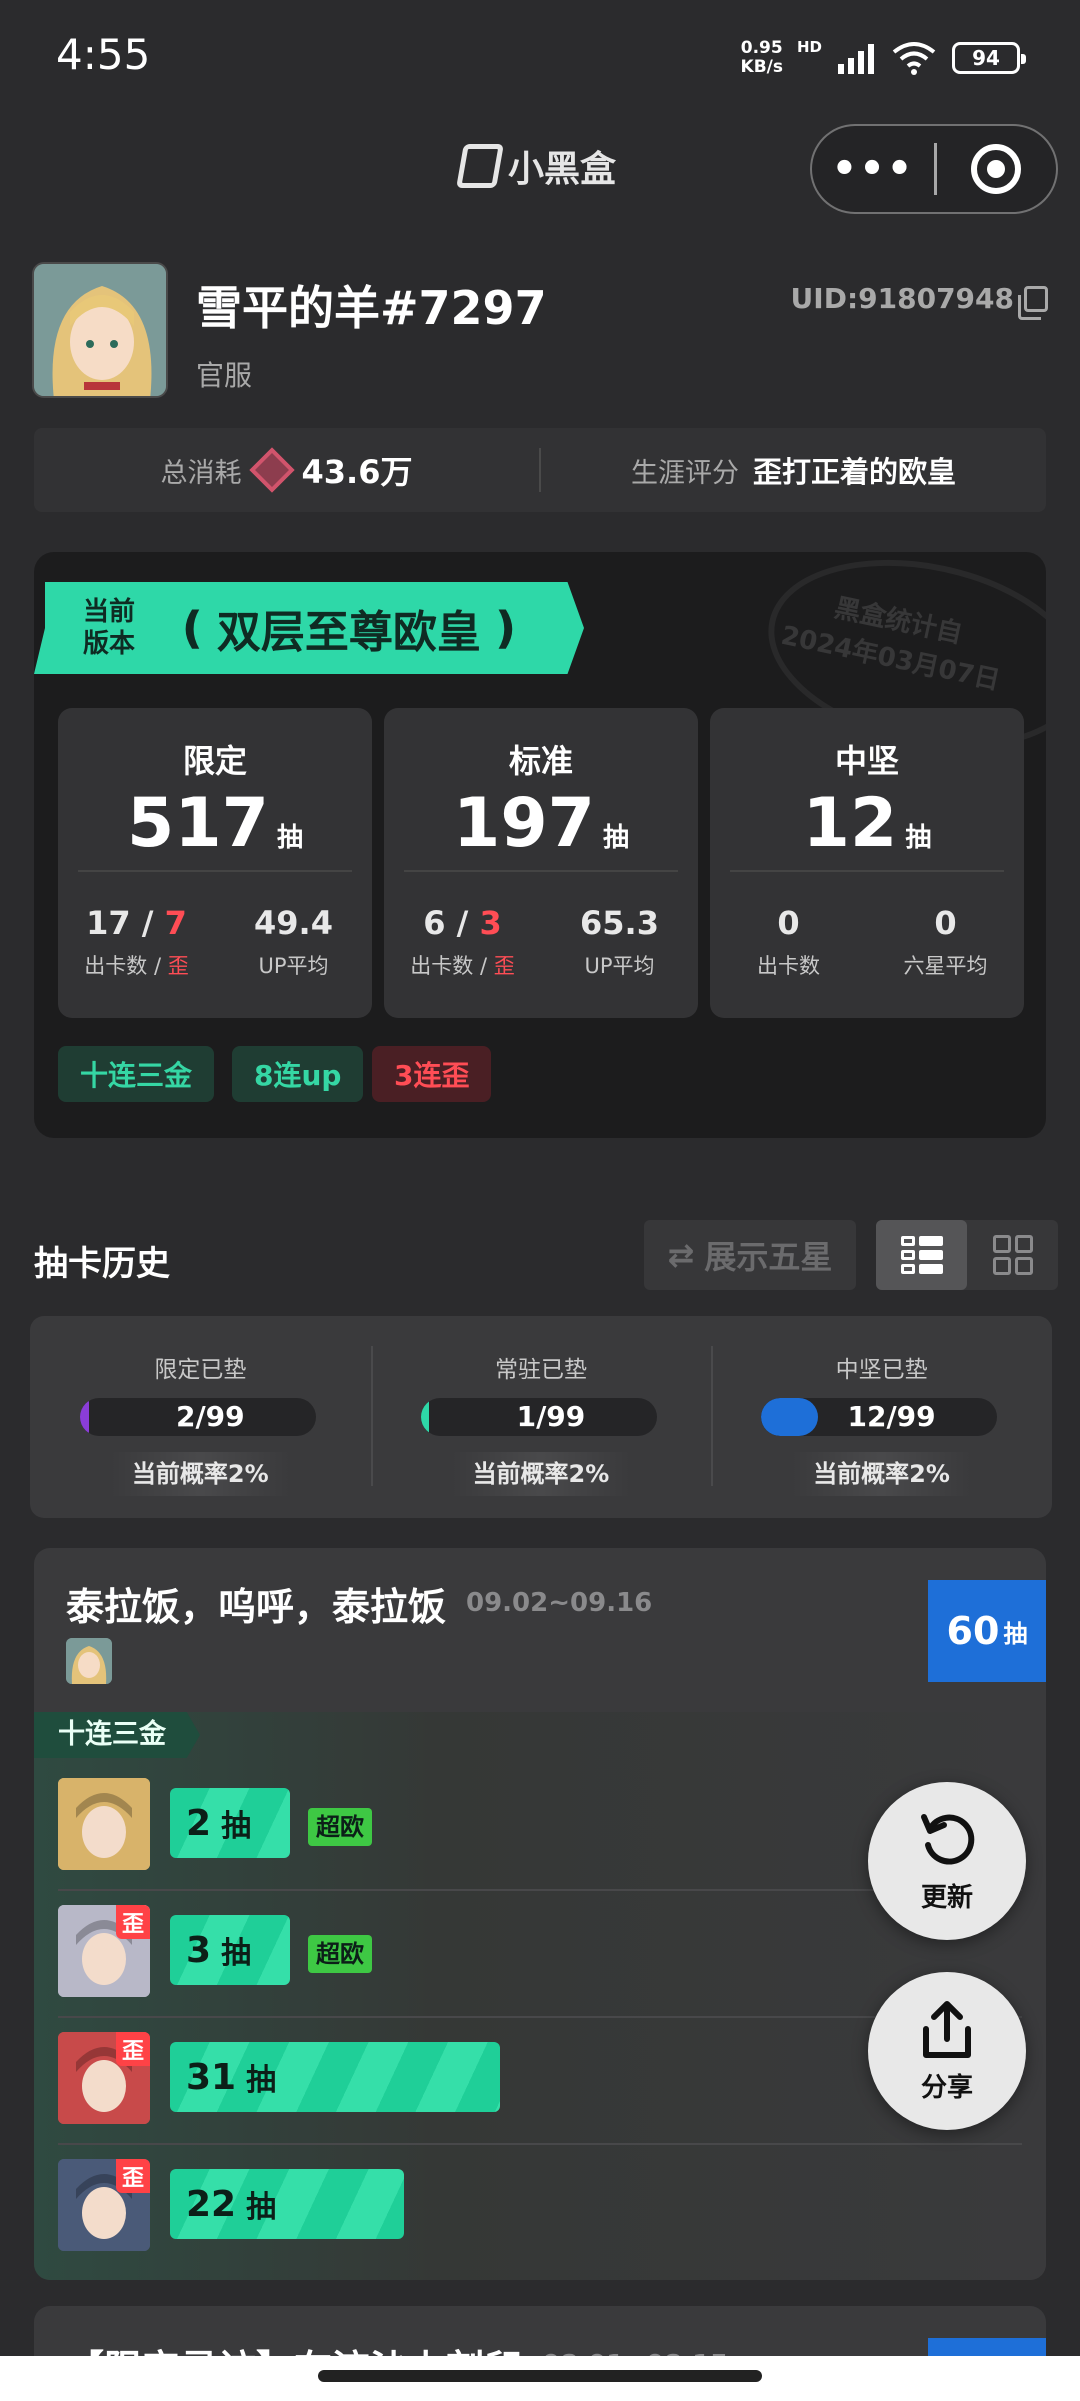 This screenshot has width=1080, height=2401. What do you see at coordinates (540, 2376) in the screenshot?
I see `home-indicator` at bounding box center [540, 2376].